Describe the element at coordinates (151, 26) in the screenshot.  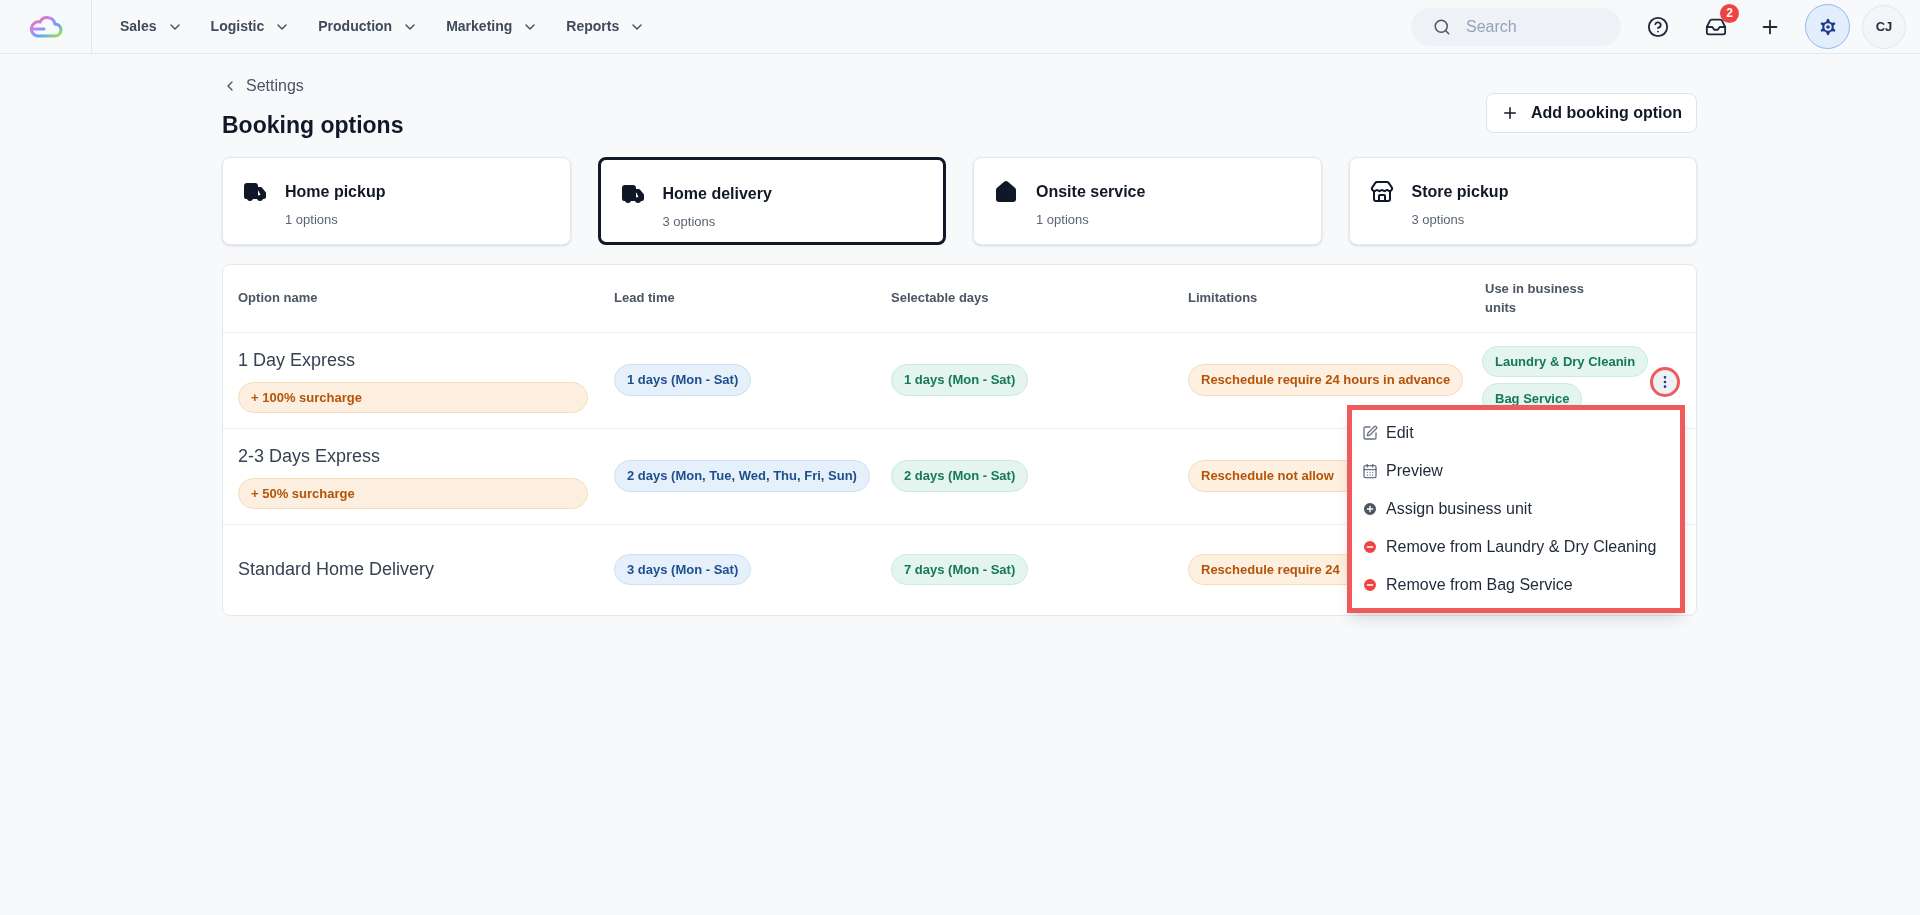
I see `nav-menu: Sales` at that location.